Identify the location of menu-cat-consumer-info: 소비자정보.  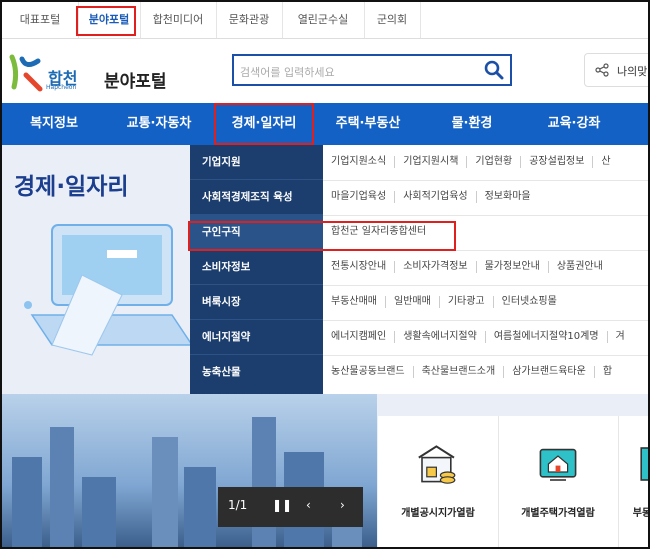
(256, 267).